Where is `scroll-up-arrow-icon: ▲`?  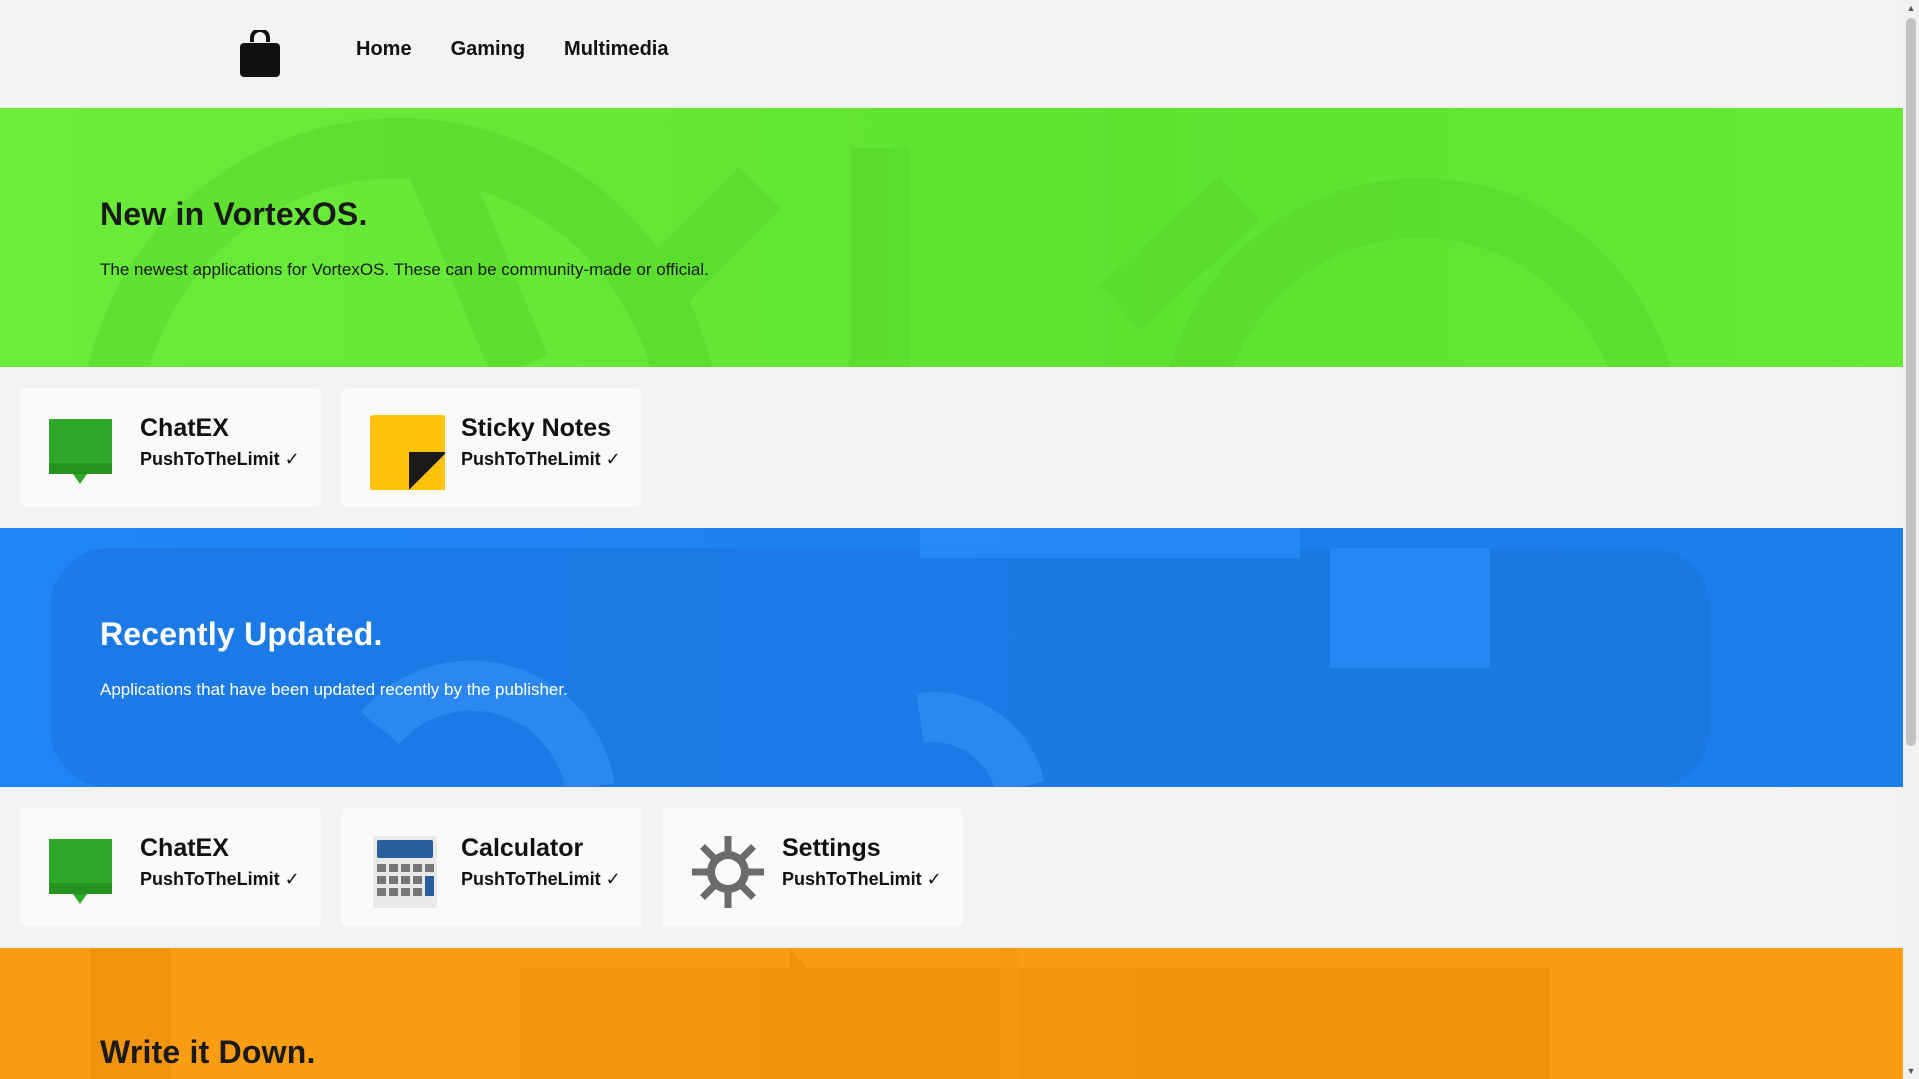 scroll-up-arrow-icon: ▲ is located at coordinates (1911, 8).